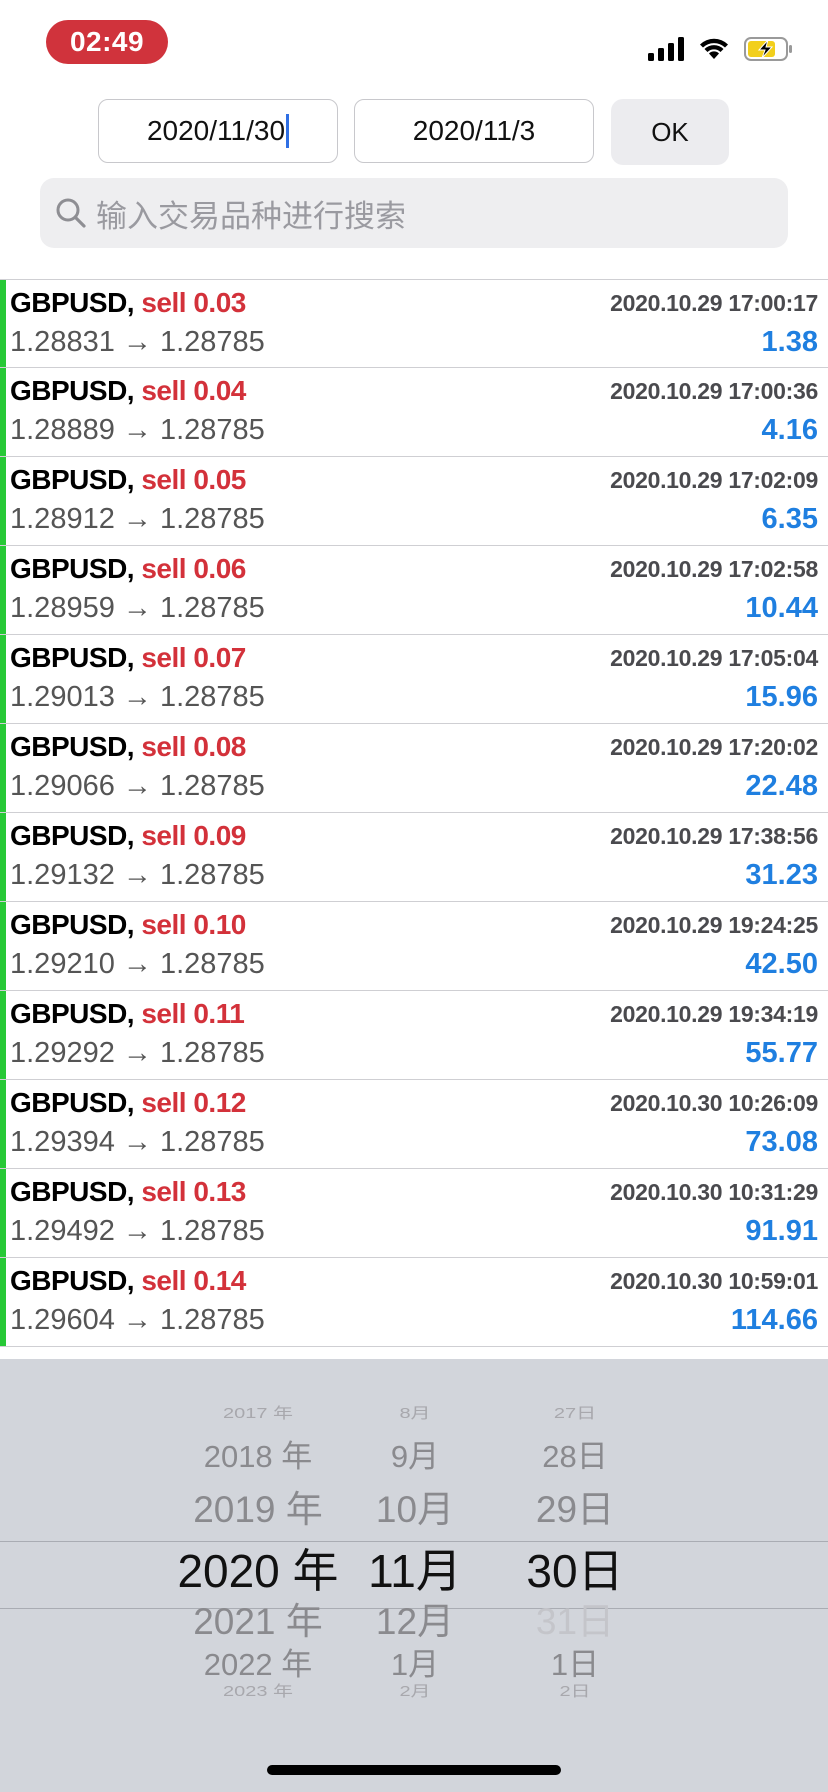  Describe the element at coordinates (415, 1506) in the screenshot. I see `picker-month-option: 10月` at that location.